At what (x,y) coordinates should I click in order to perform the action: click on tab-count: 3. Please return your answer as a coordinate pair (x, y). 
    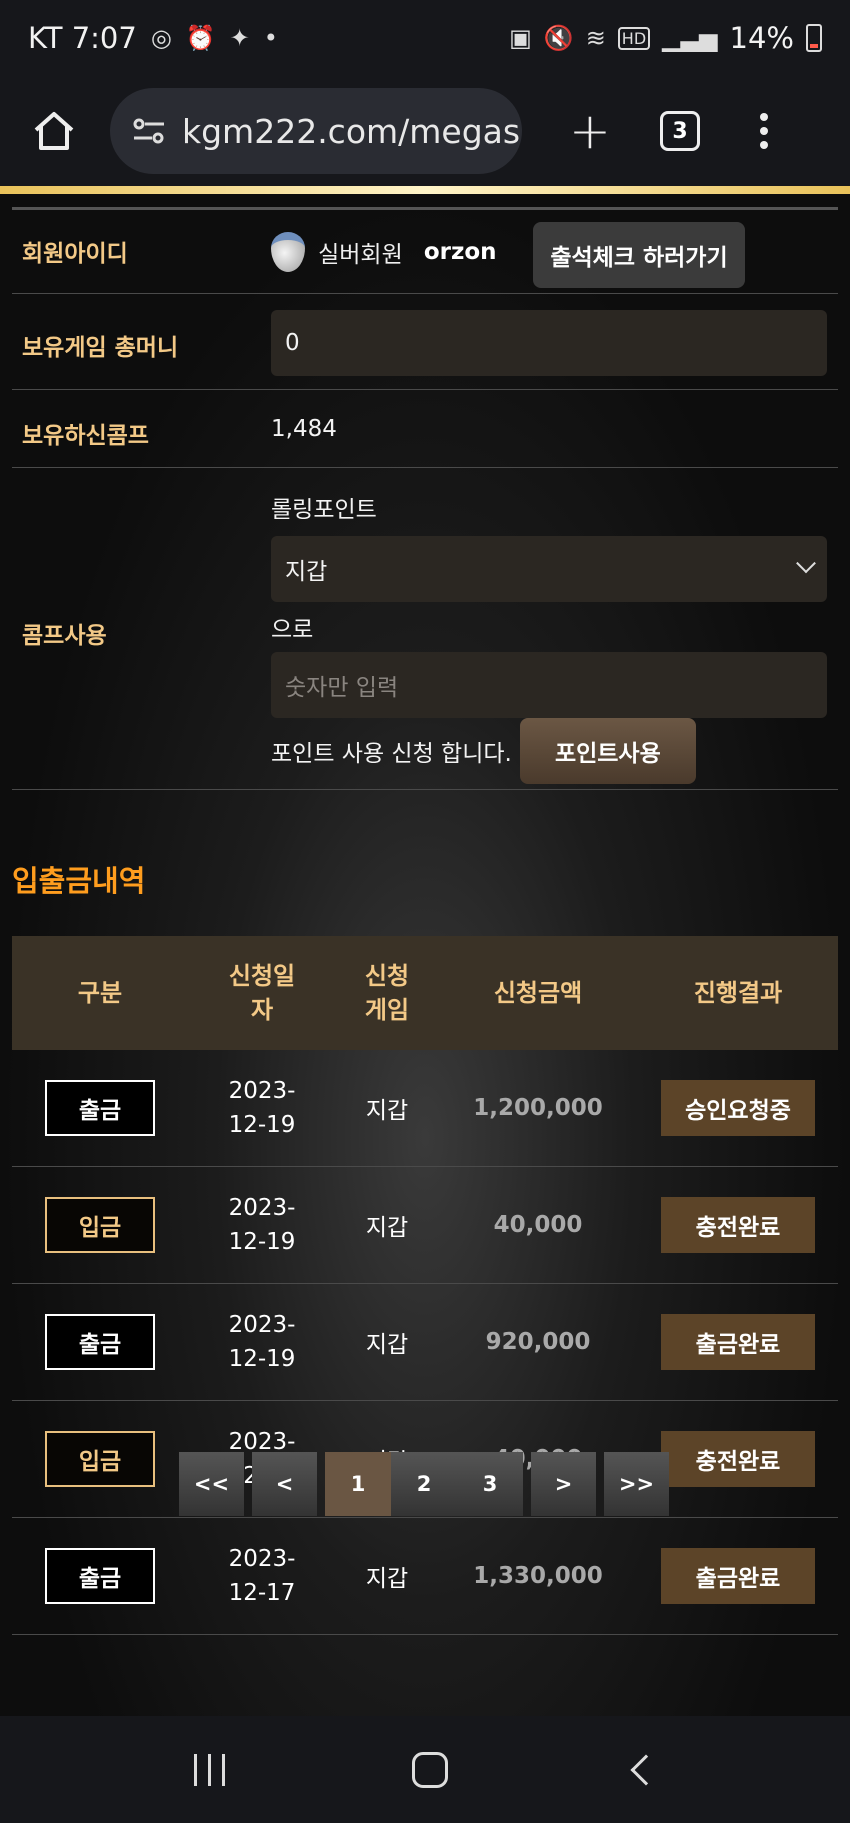
    Looking at the image, I should click on (680, 131).